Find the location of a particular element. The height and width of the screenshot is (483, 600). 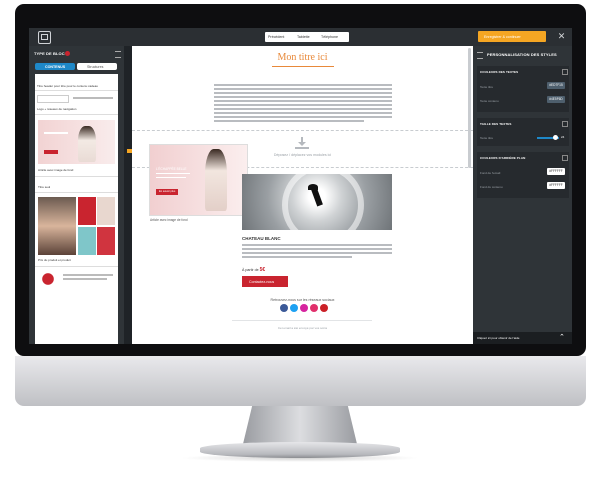

price-label: À partir de is located at coordinates (251, 270).